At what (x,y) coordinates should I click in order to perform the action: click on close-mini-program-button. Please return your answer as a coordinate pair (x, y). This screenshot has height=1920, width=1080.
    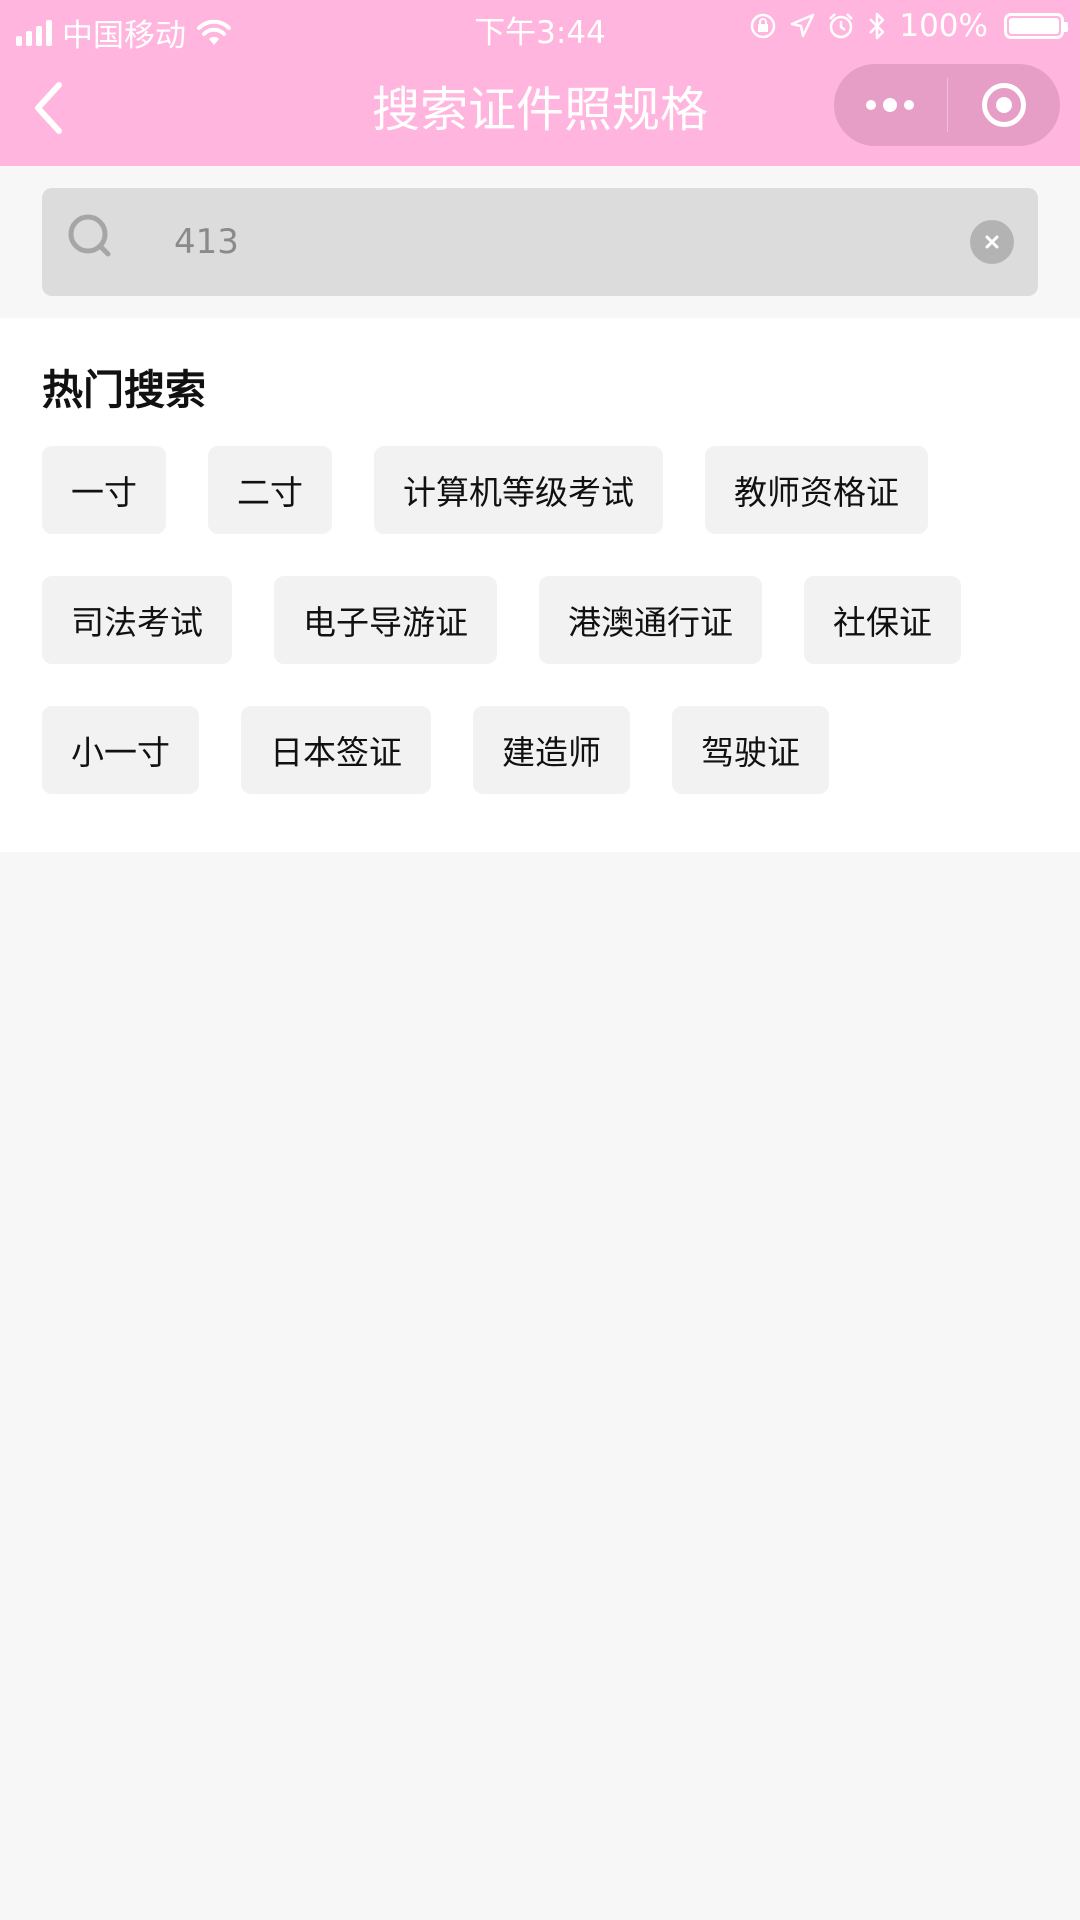
    Looking at the image, I should click on (1004, 105).